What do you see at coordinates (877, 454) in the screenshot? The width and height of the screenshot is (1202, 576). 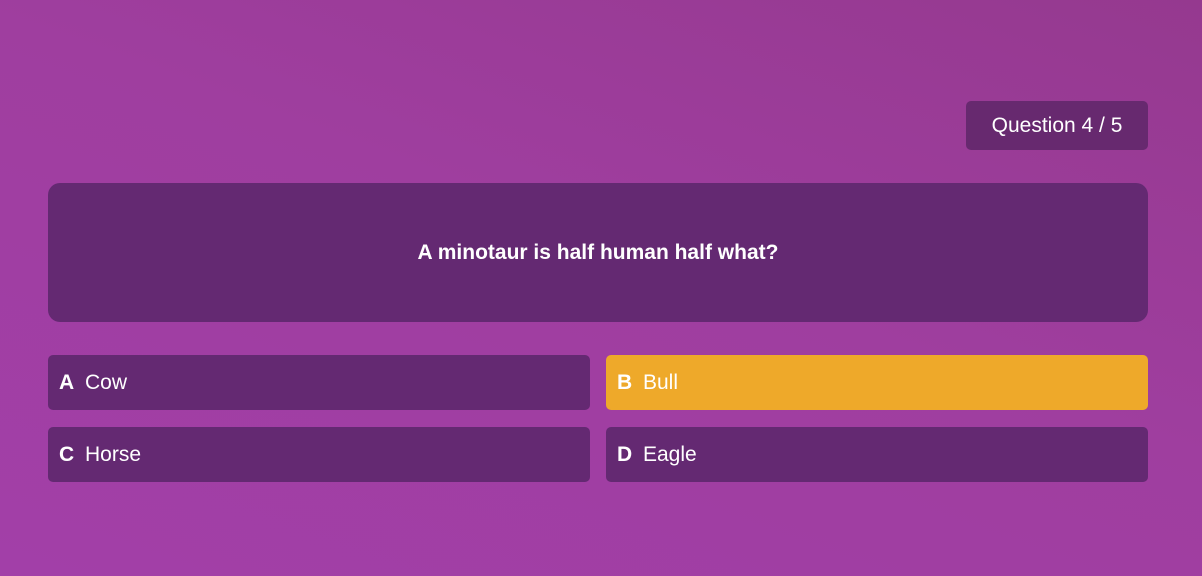 I see `answer-option-d: D Eagle` at bounding box center [877, 454].